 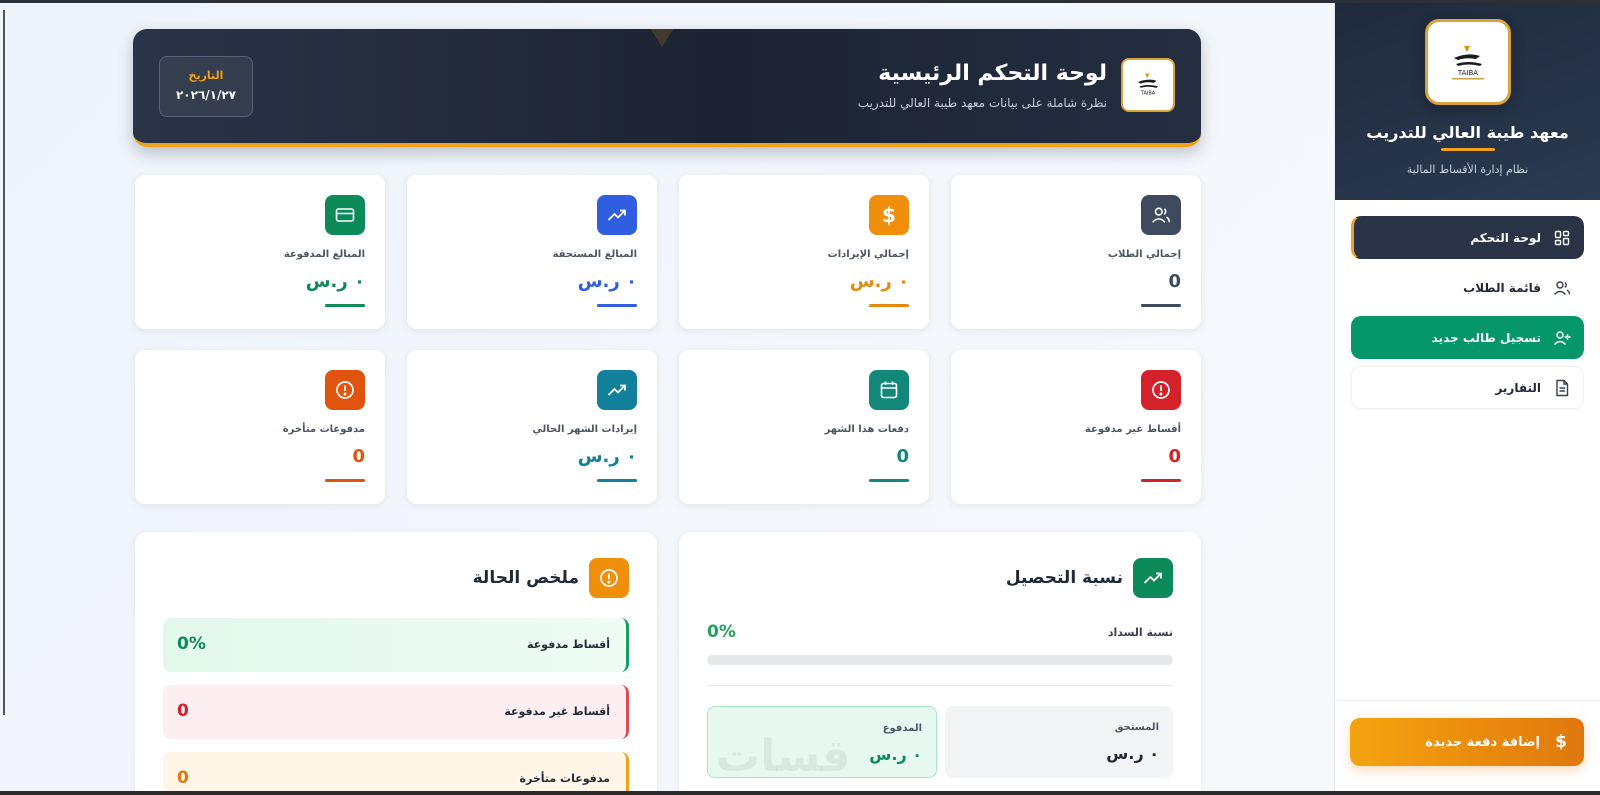 What do you see at coordinates (721, 632) in the screenshot?
I see `payment-rate-value: 0%` at bounding box center [721, 632].